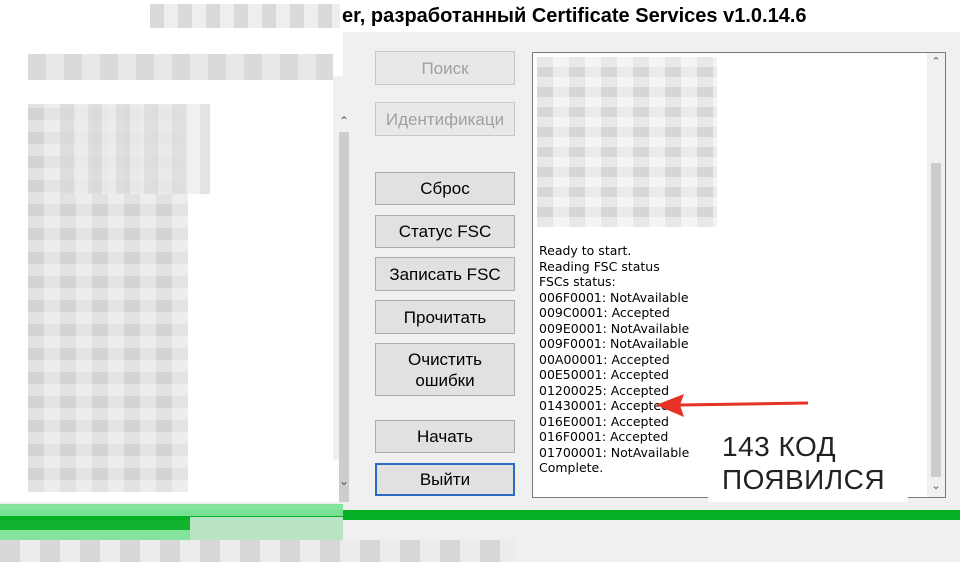  I want to click on blurred-progress-detail, so click(266, 528).